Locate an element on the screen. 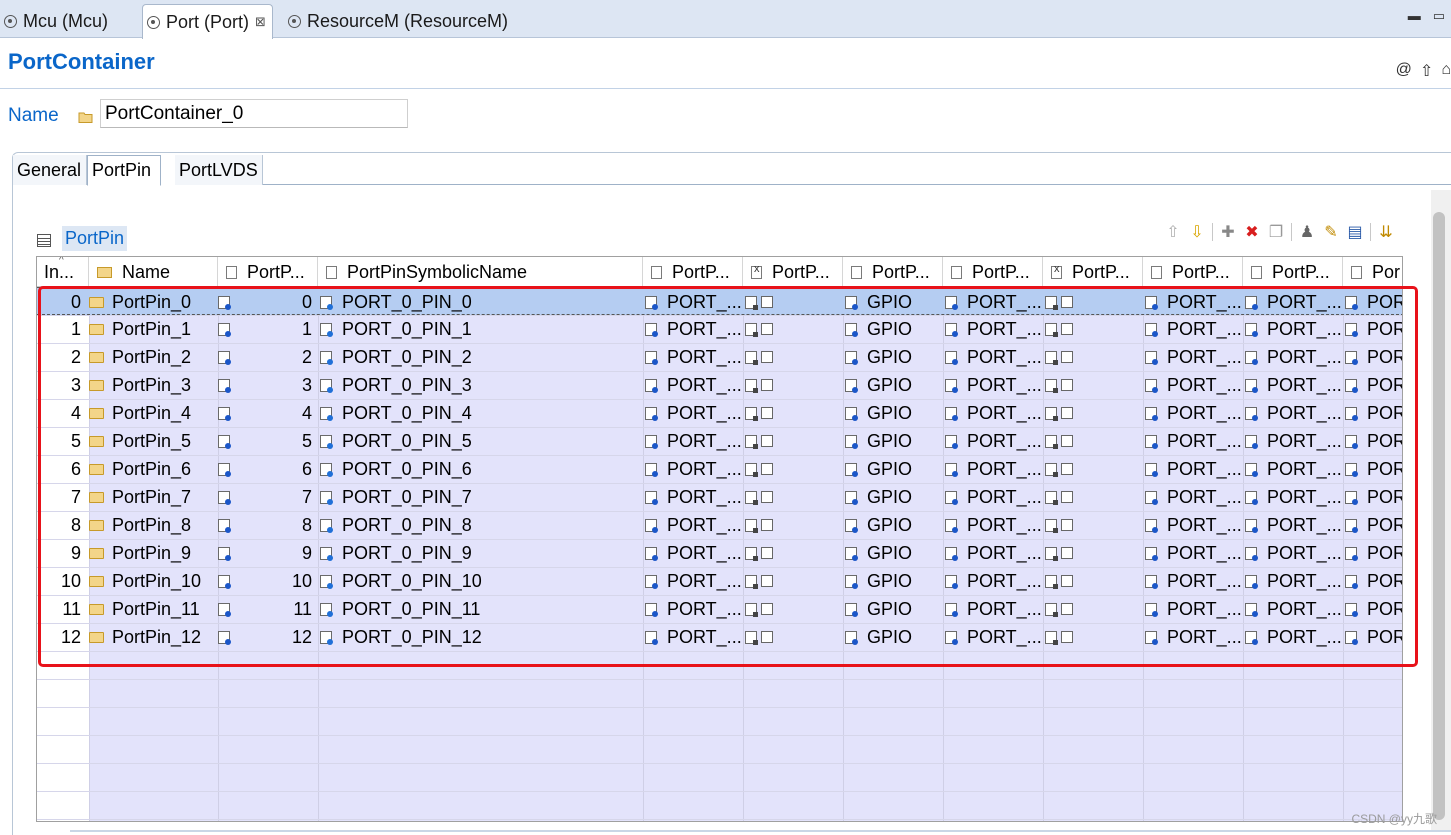  copy-icon: ❐ is located at coordinates (1276, 232).